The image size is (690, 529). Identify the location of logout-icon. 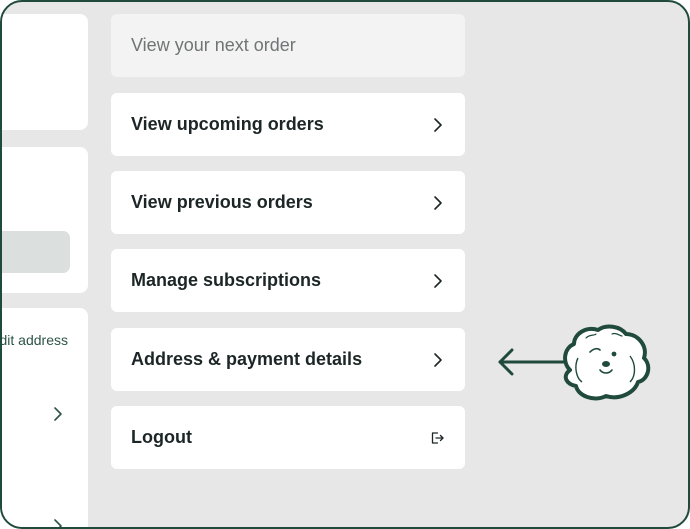
(437, 437).